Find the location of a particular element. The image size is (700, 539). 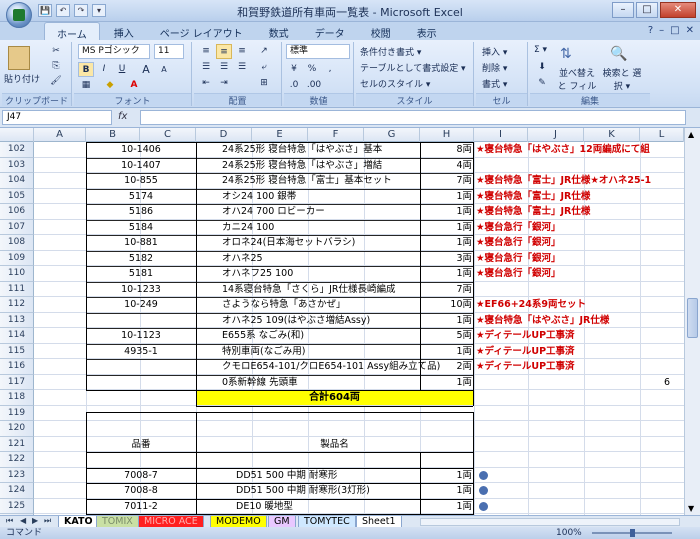

find-select-button: 検索と 選択 ▾ is located at coordinates (622, 79).